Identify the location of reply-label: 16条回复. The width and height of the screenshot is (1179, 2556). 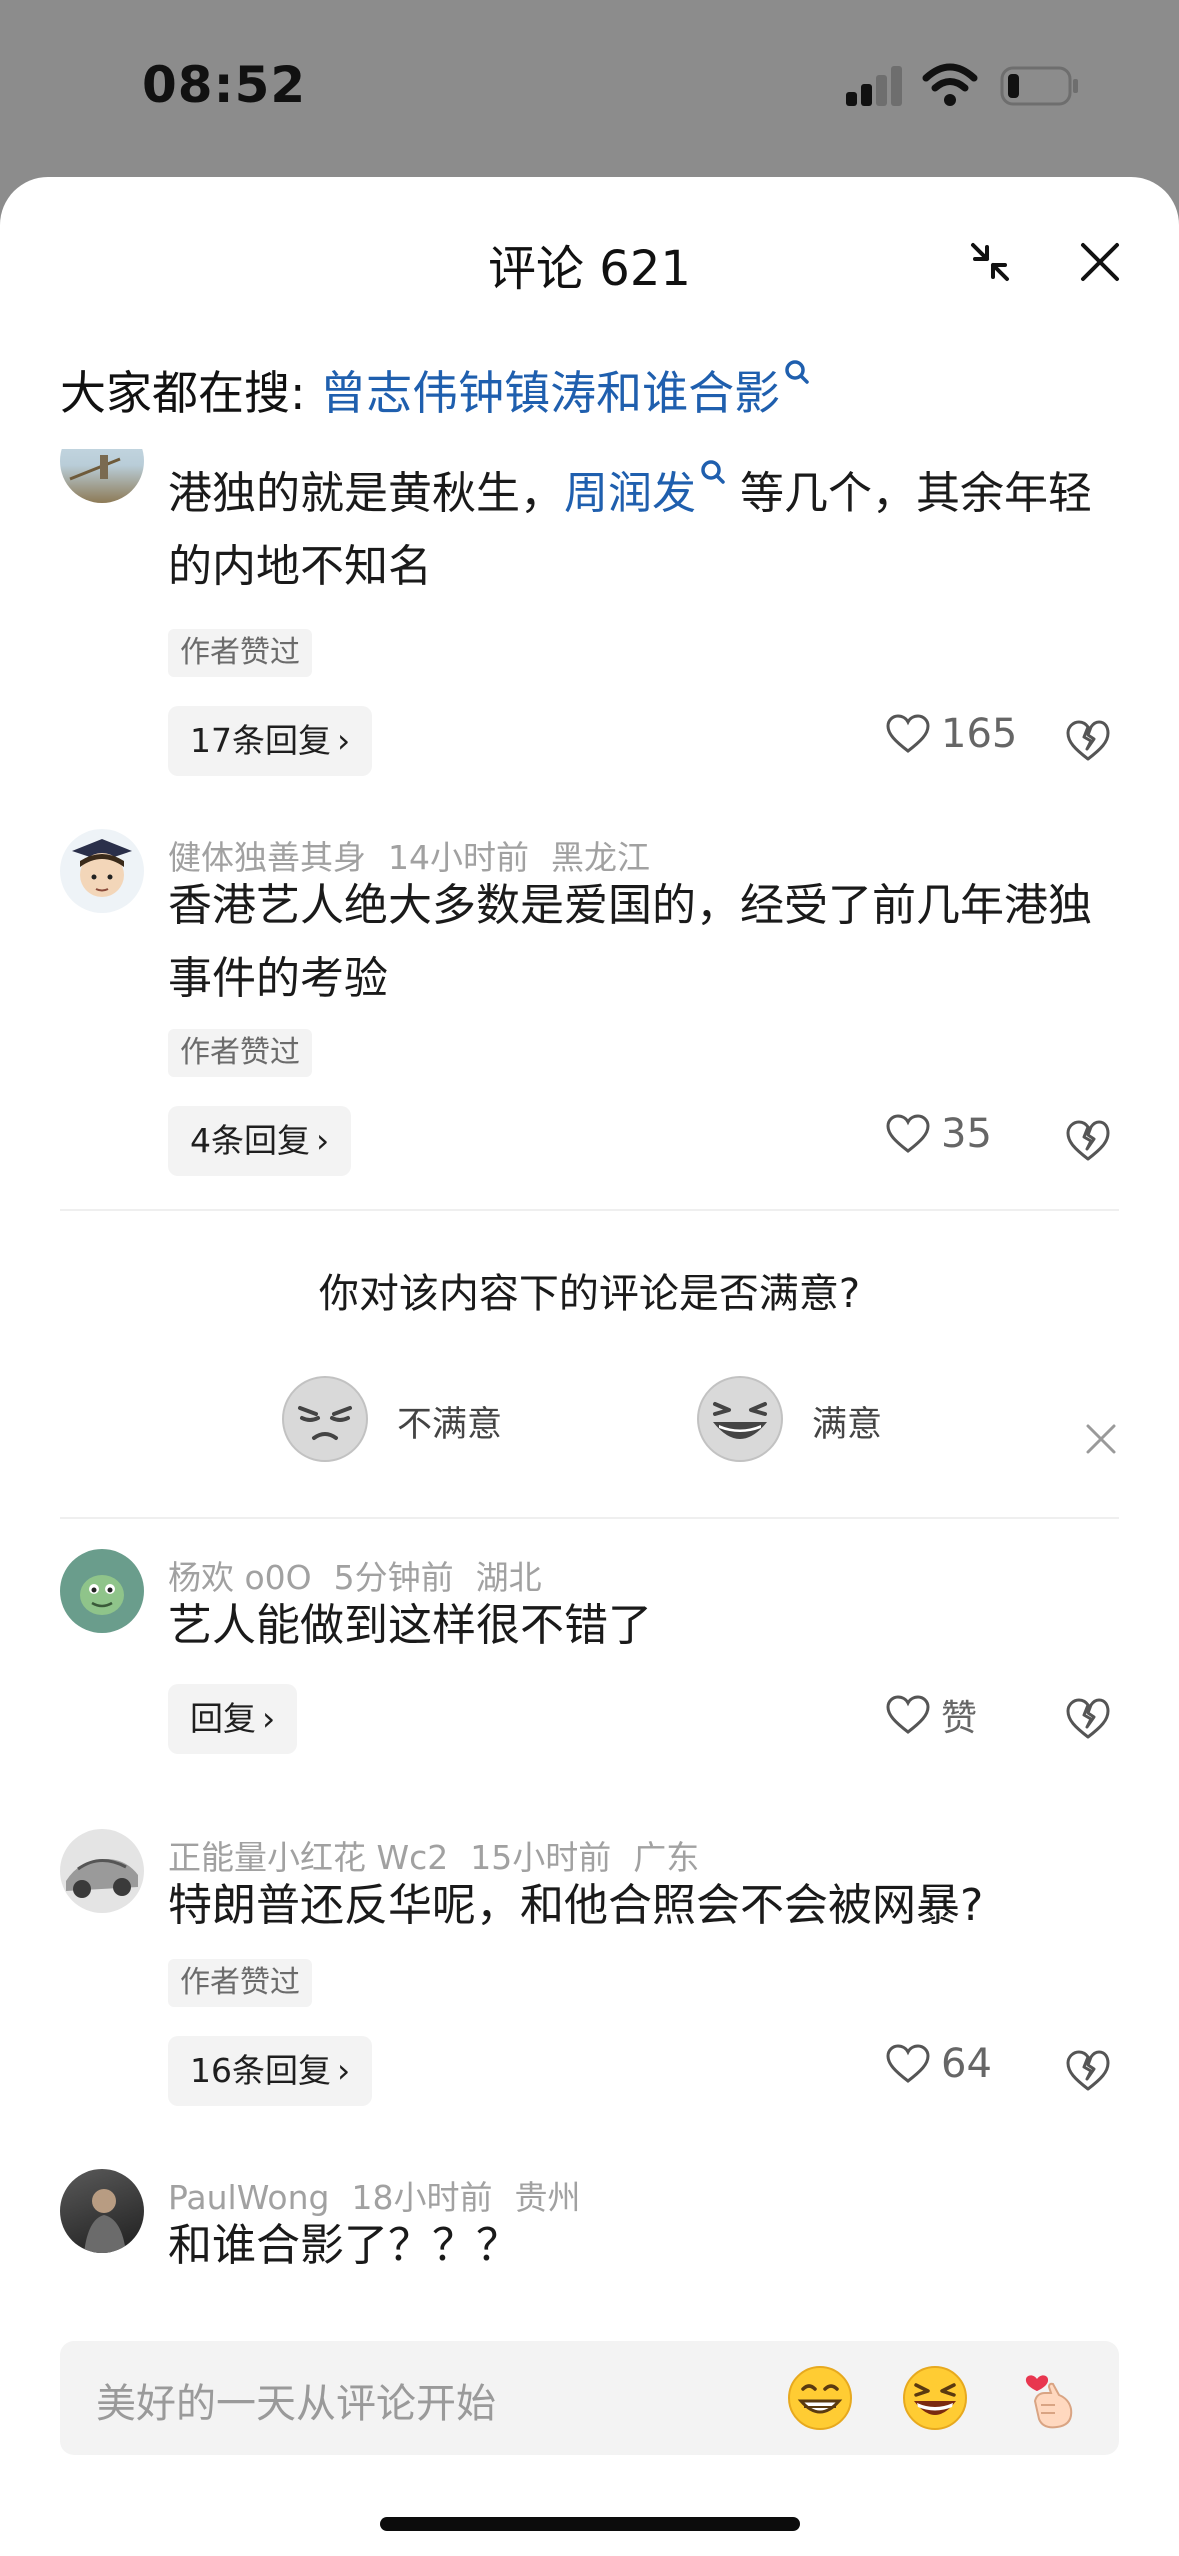
(260, 2070).